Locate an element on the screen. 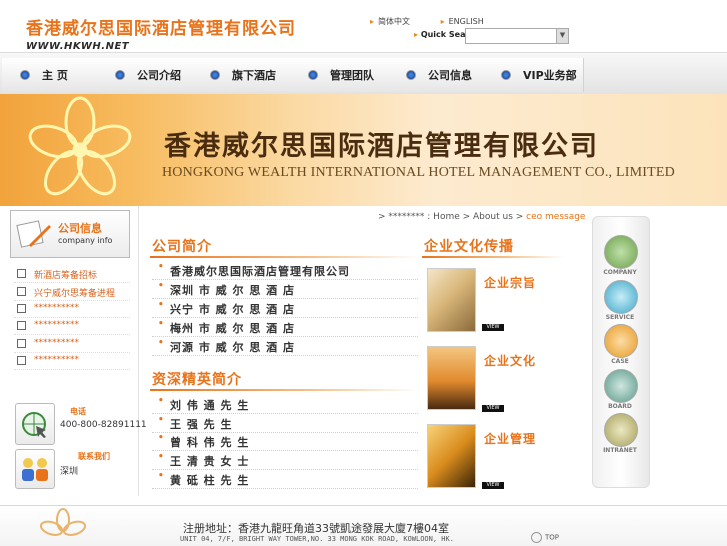  nav-vip: VIP业务部 is located at coordinates (533, 75).